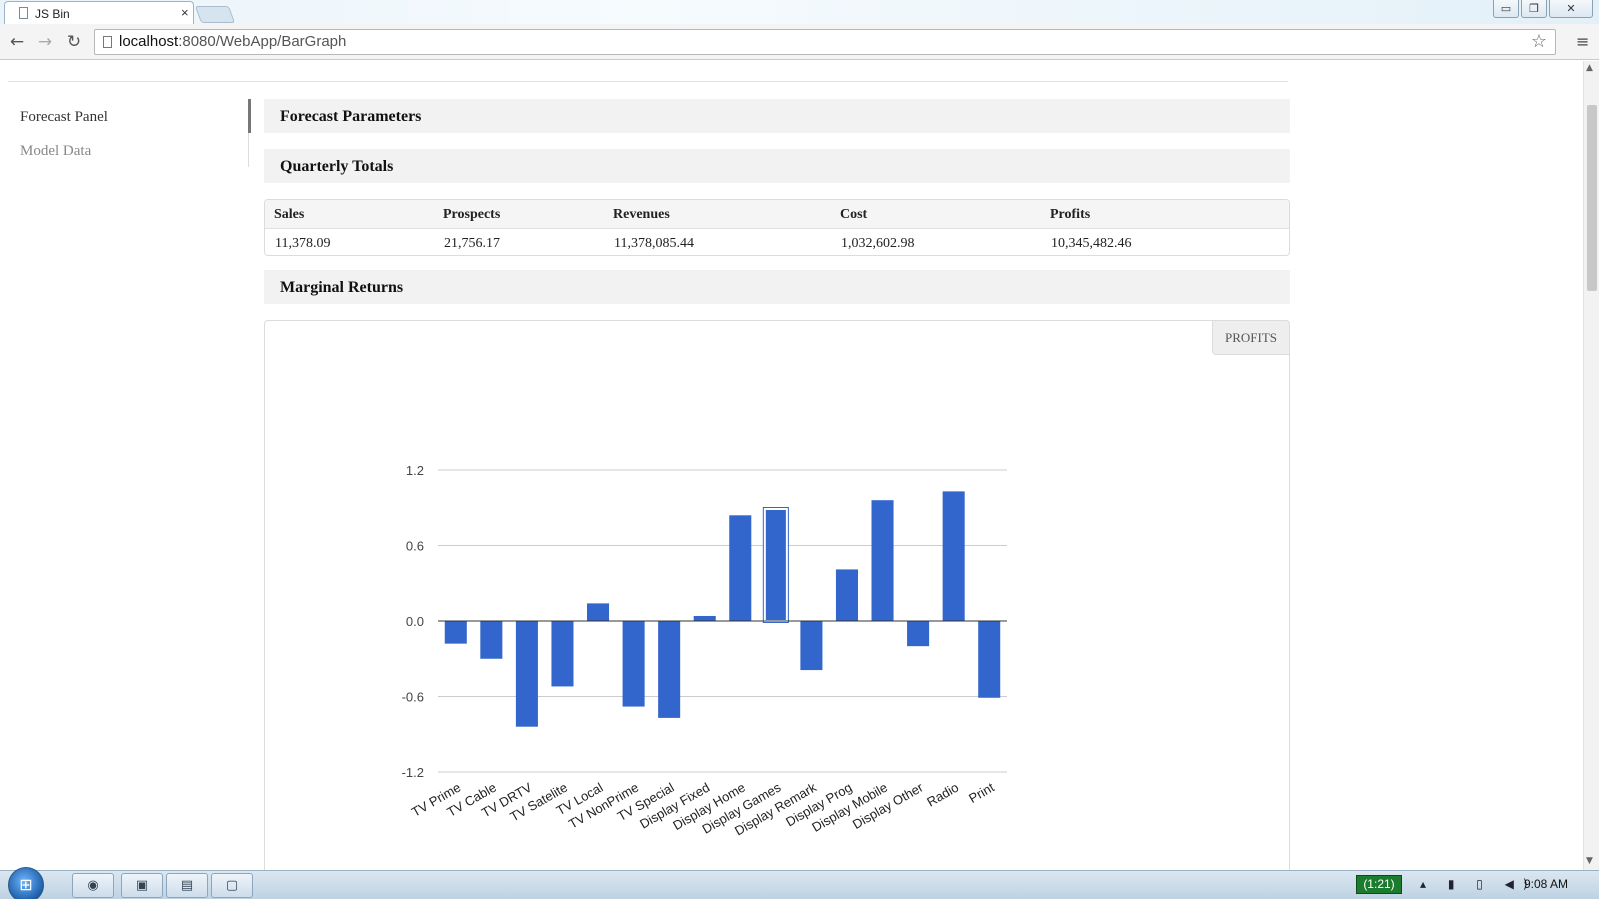  What do you see at coordinates (17, 42) in the screenshot?
I see `back-icon: ←` at bounding box center [17, 42].